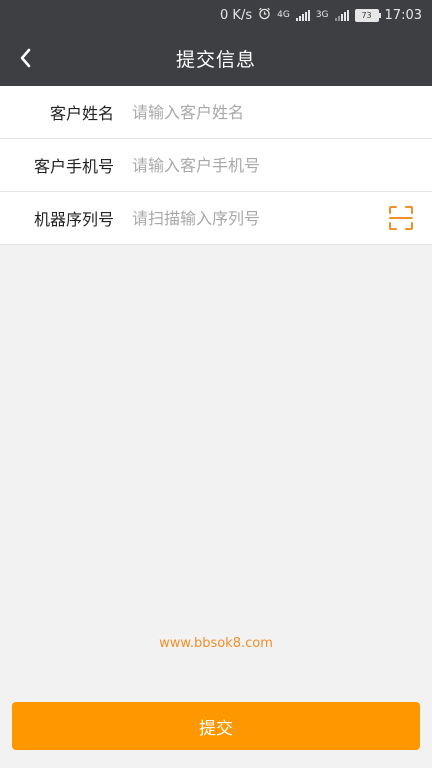 Image resolution: width=432 pixels, height=768 pixels. I want to click on customer-phone-label: 客户手机号, so click(73, 166).